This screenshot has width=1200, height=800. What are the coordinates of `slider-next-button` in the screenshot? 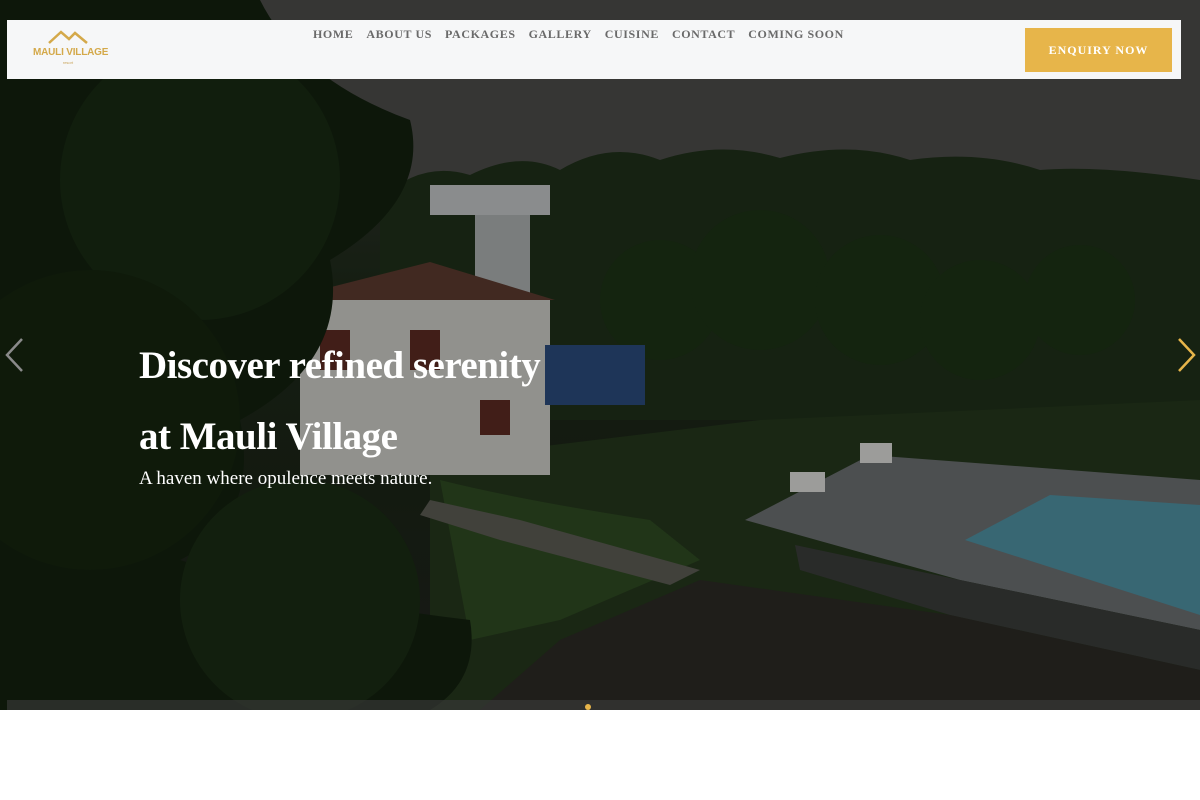 It's located at (1187, 355).